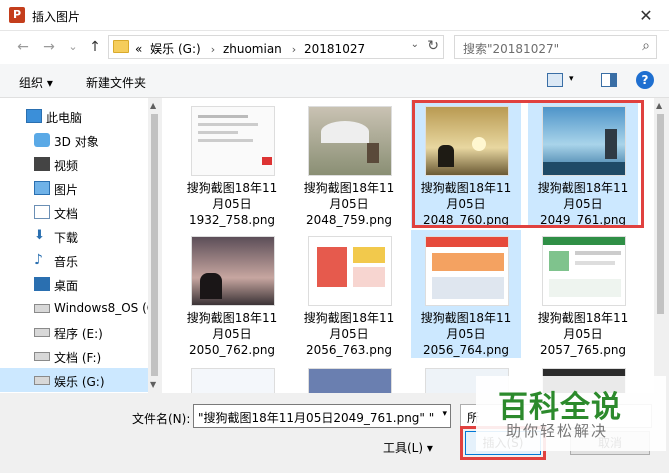 The height and width of the screenshot is (473, 669). I want to click on search-box: 搜索"20181027" ⌕, so click(555, 47).